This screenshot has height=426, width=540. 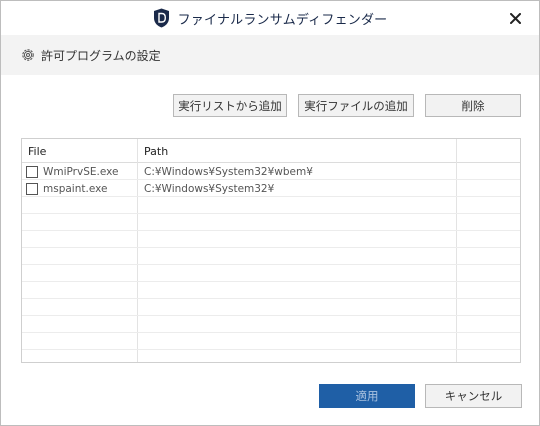 I want to click on add-executable-button: 実行ファイルの追加, so click(x=356, y=105).